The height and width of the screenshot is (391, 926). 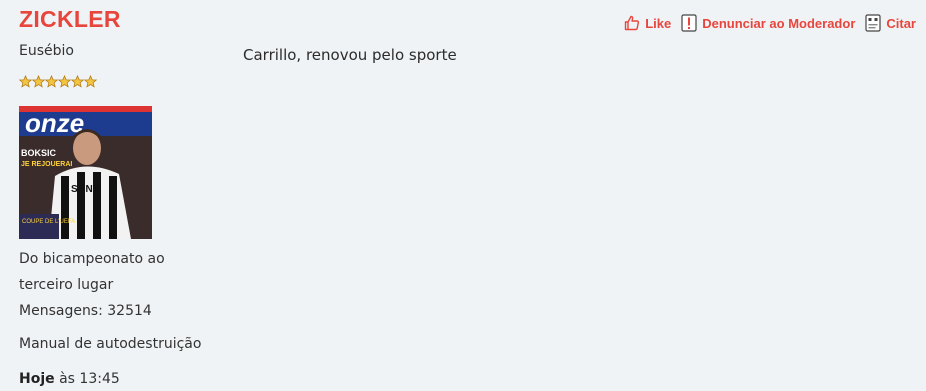 What do you see at coordinates (46, 164) in the screenshot?
I see `svg-text: JE REJOUERAI` at bounding box center [46, 164].